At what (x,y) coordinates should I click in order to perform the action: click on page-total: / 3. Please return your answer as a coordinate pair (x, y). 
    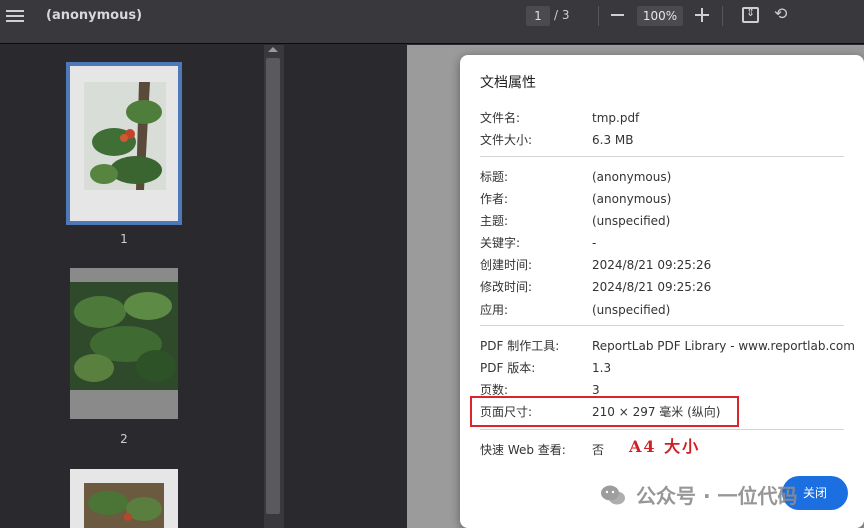
    Looking at the image, I should click on (562, 15).